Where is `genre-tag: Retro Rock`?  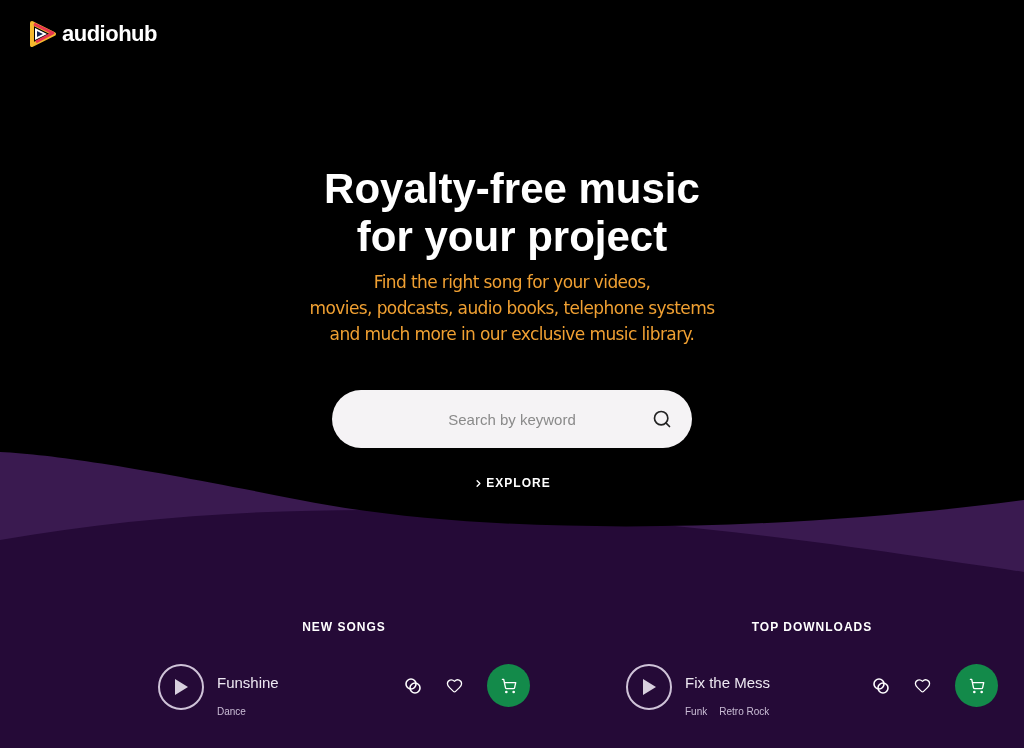 genre-tag: Retro Rock is located at coordinates (744, 712).